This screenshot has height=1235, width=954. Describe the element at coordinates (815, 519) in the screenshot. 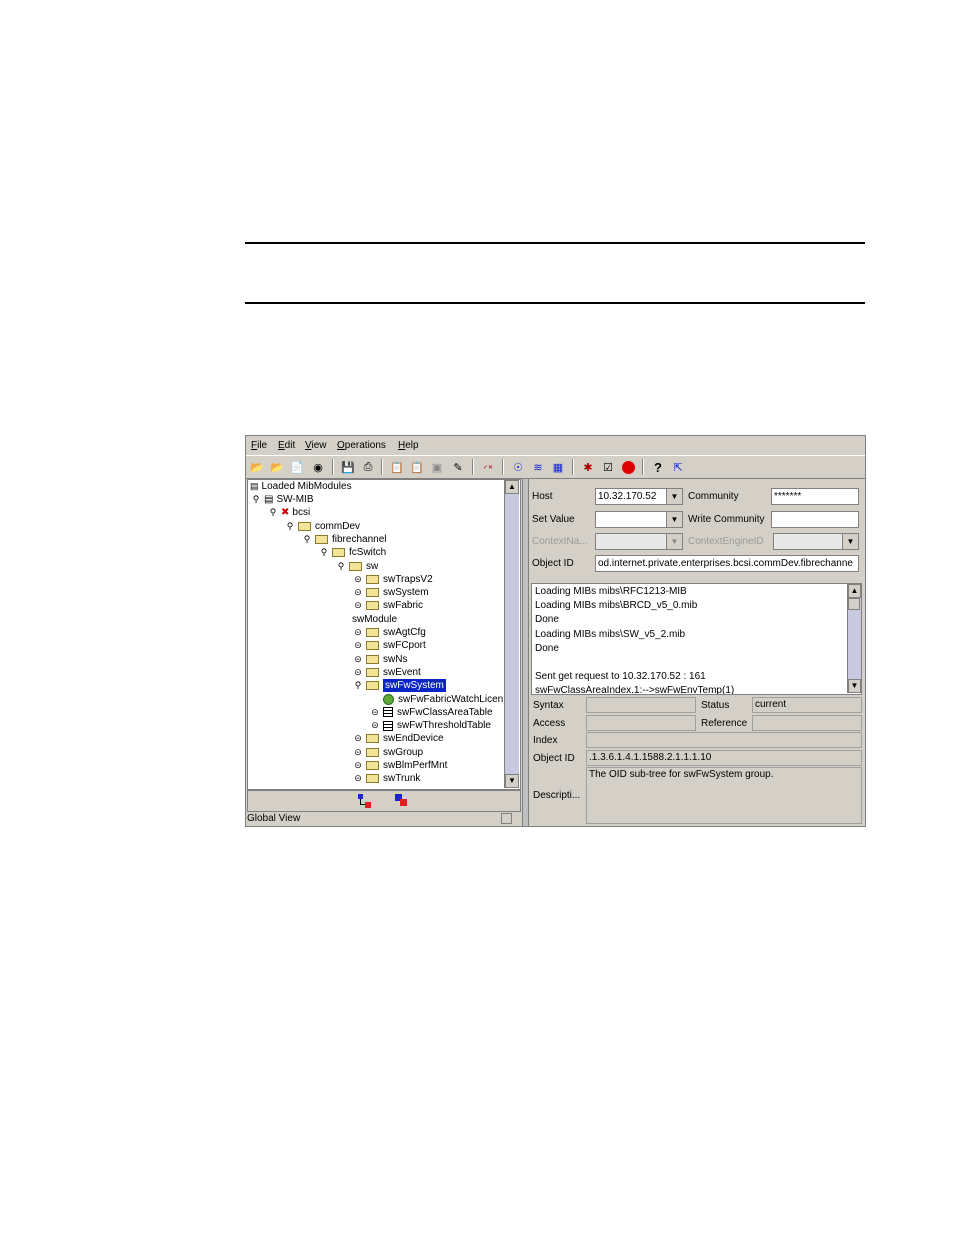

I see `write-community-field` at that location.